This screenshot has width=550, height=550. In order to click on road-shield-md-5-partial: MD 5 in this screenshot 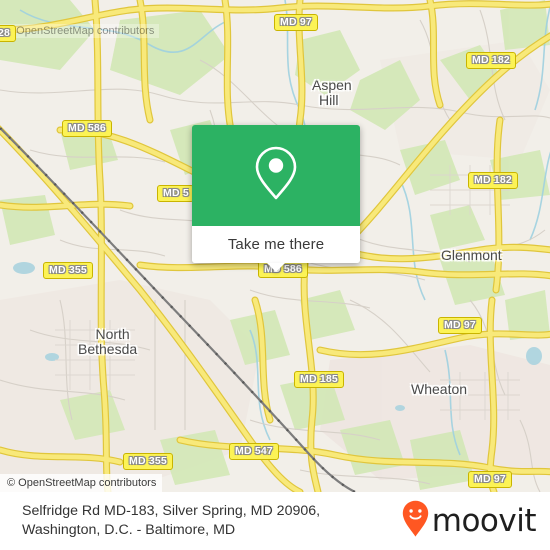, I will do `click(175, 193)`.